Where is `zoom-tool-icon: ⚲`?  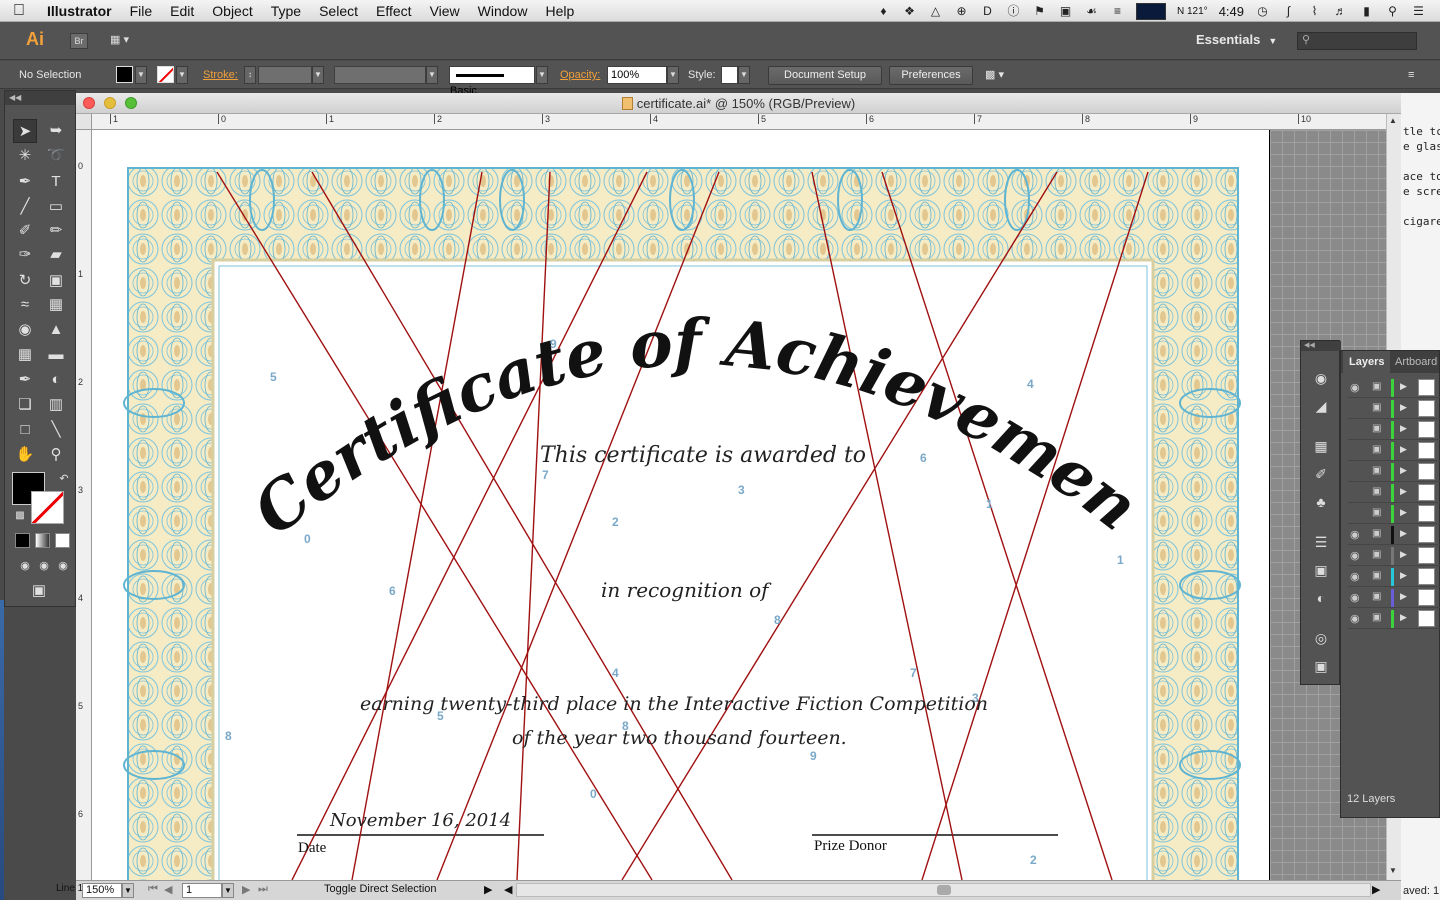 zoom-tool-icon: ⚲ is located at coordinates (56, 455).